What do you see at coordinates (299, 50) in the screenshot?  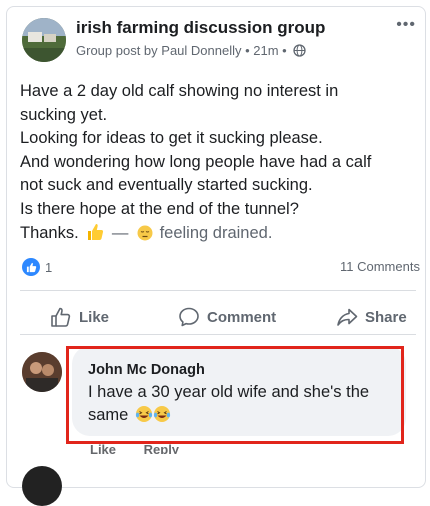 I see `globe-icon` at bounding box center [299, 50].